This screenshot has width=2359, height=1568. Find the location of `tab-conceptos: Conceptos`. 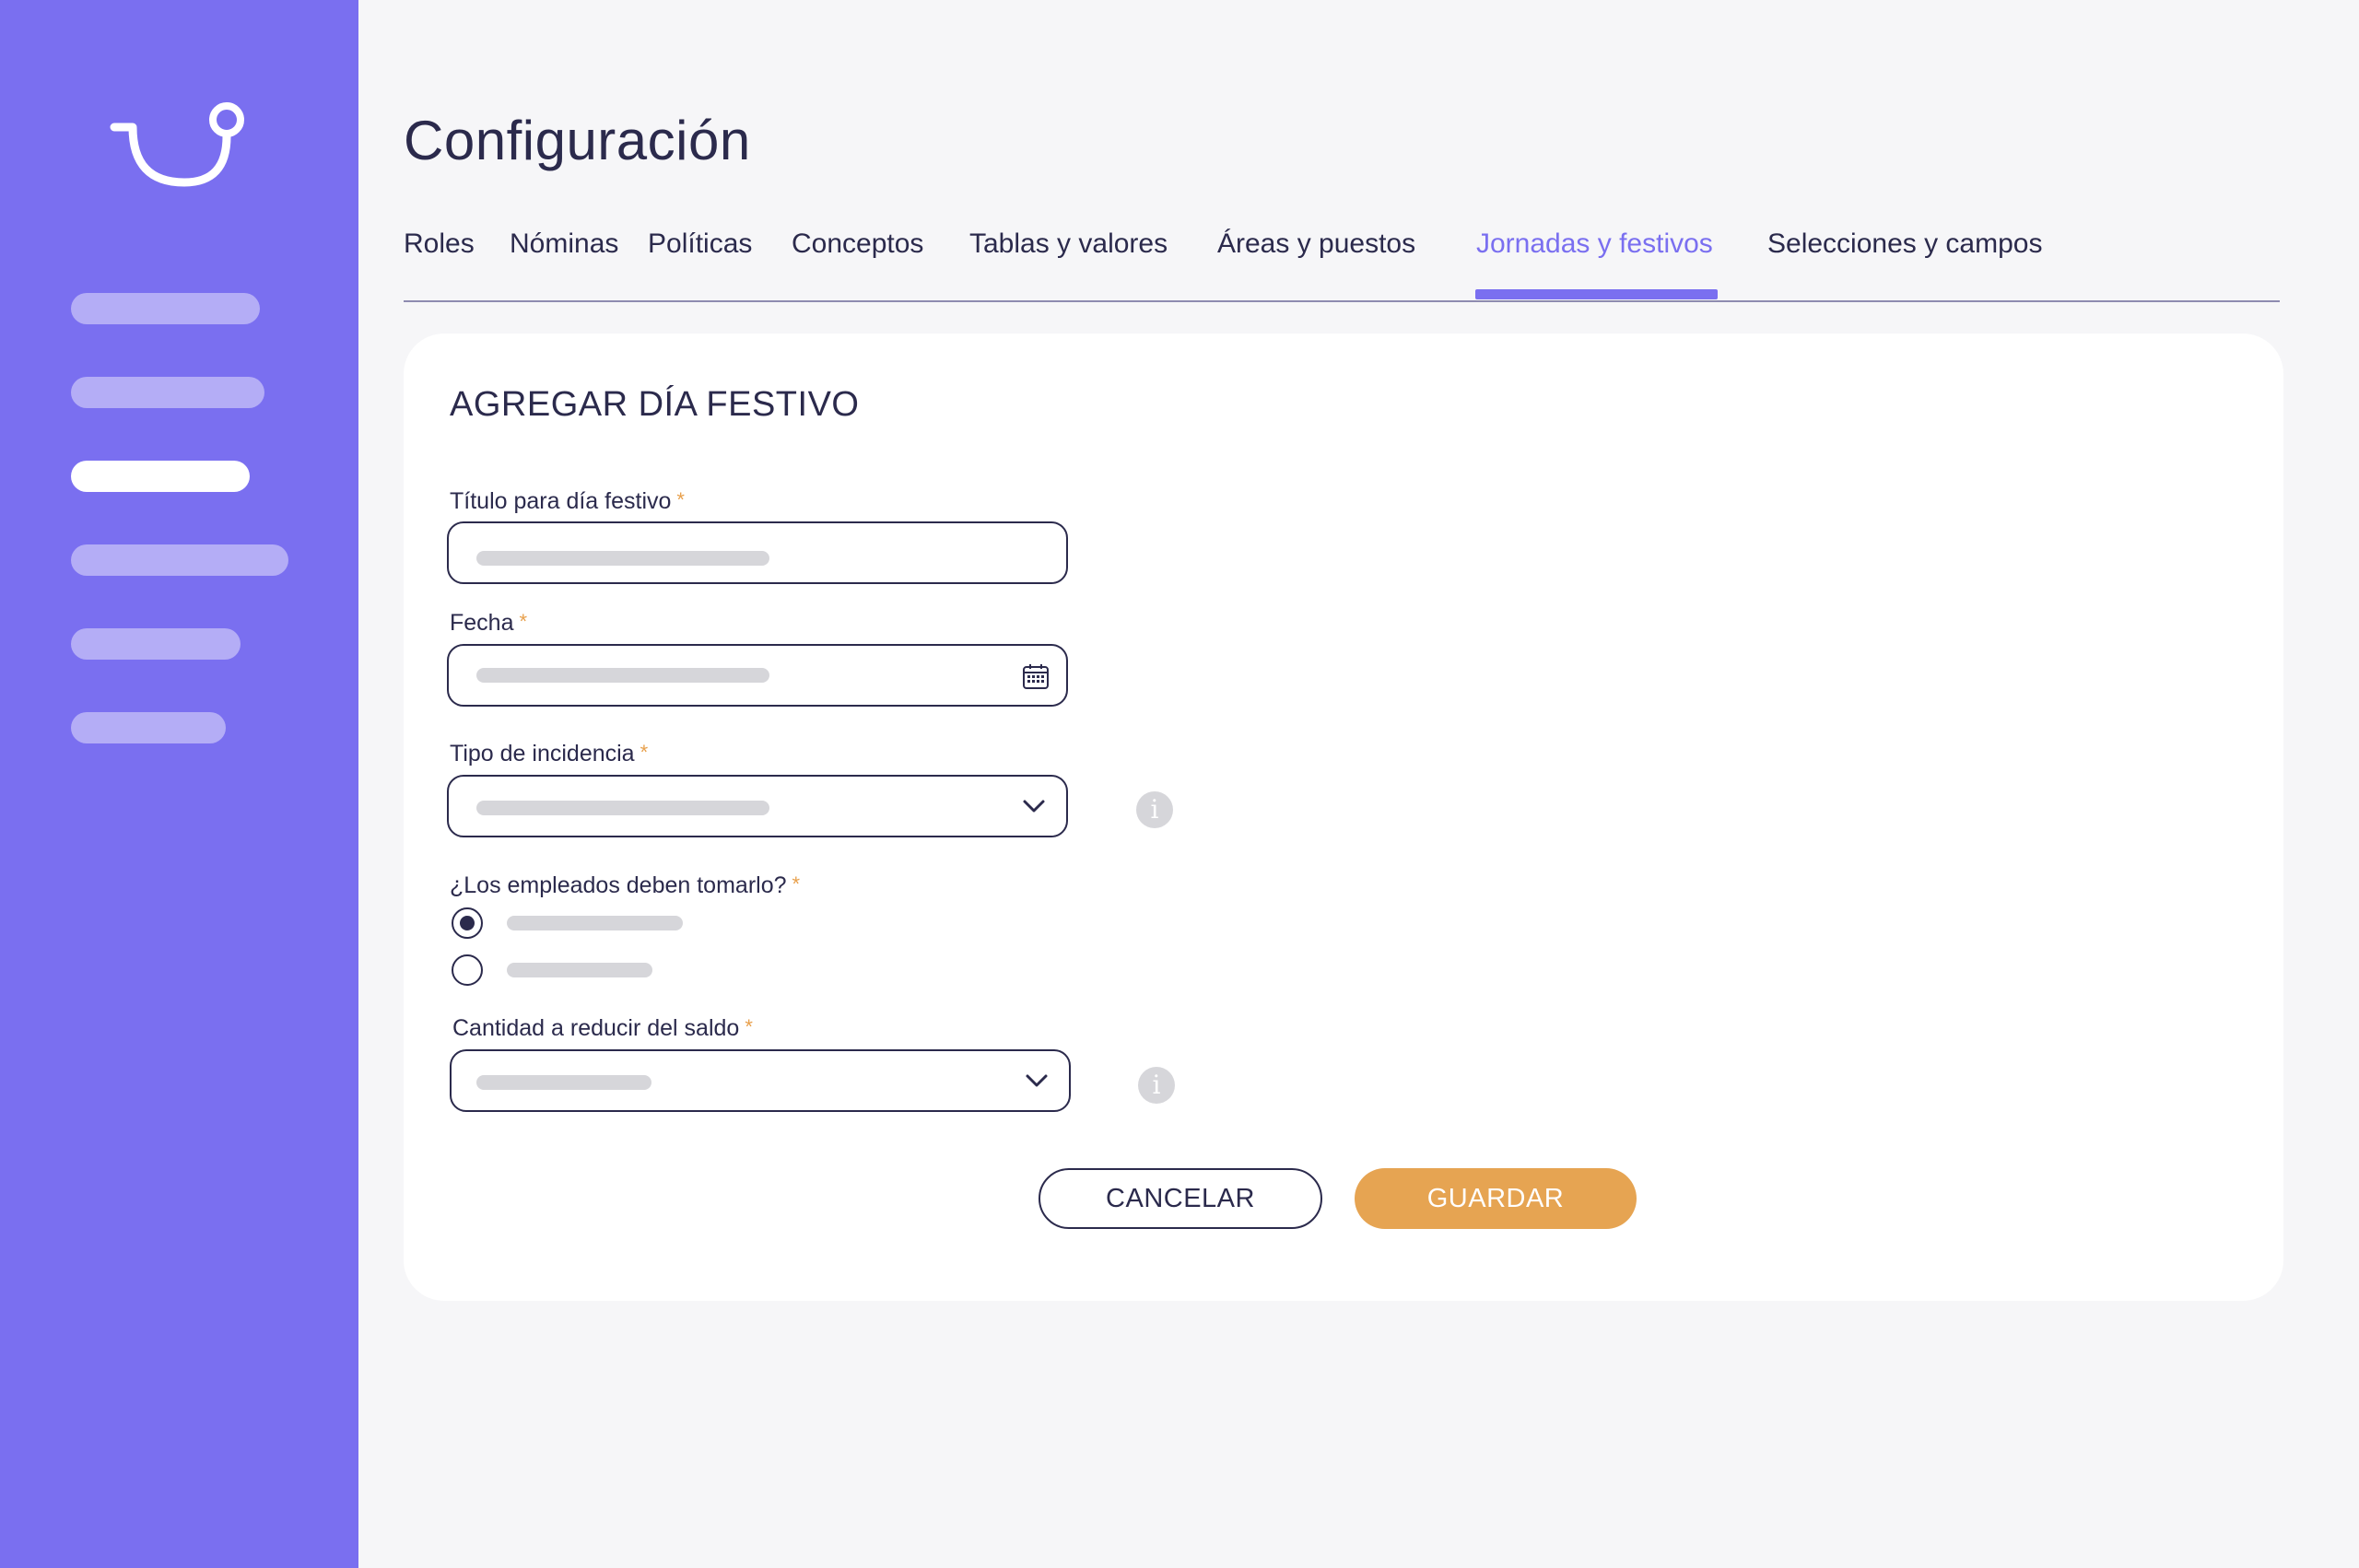

tab-conceptos: Conceptos is located at coordinates (857, 244).